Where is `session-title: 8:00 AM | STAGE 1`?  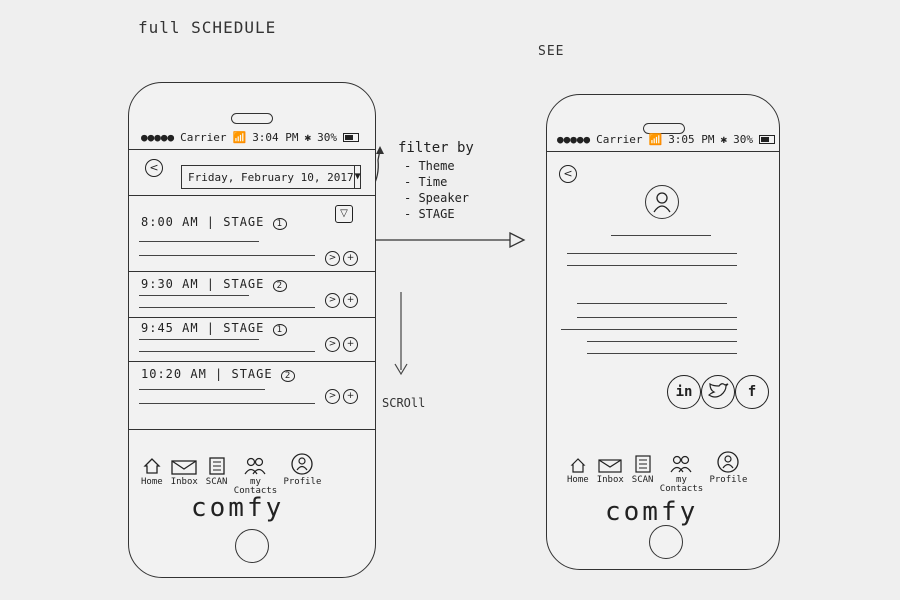 session-title: 8:00 AM | STAGE 1 is located at coordinates (214, 222).